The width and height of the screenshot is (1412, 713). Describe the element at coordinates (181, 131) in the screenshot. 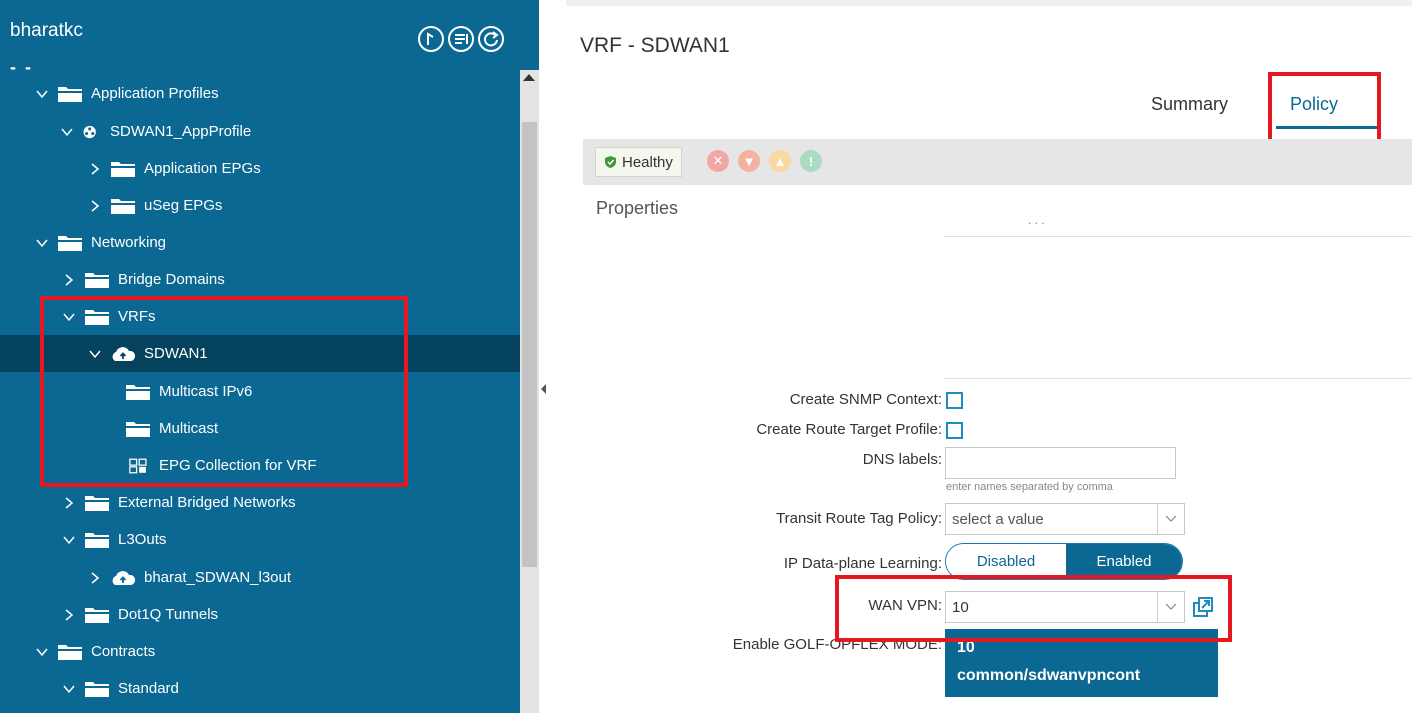

I see `tree-item-label: SDWAN1_AppProfile` at that location.